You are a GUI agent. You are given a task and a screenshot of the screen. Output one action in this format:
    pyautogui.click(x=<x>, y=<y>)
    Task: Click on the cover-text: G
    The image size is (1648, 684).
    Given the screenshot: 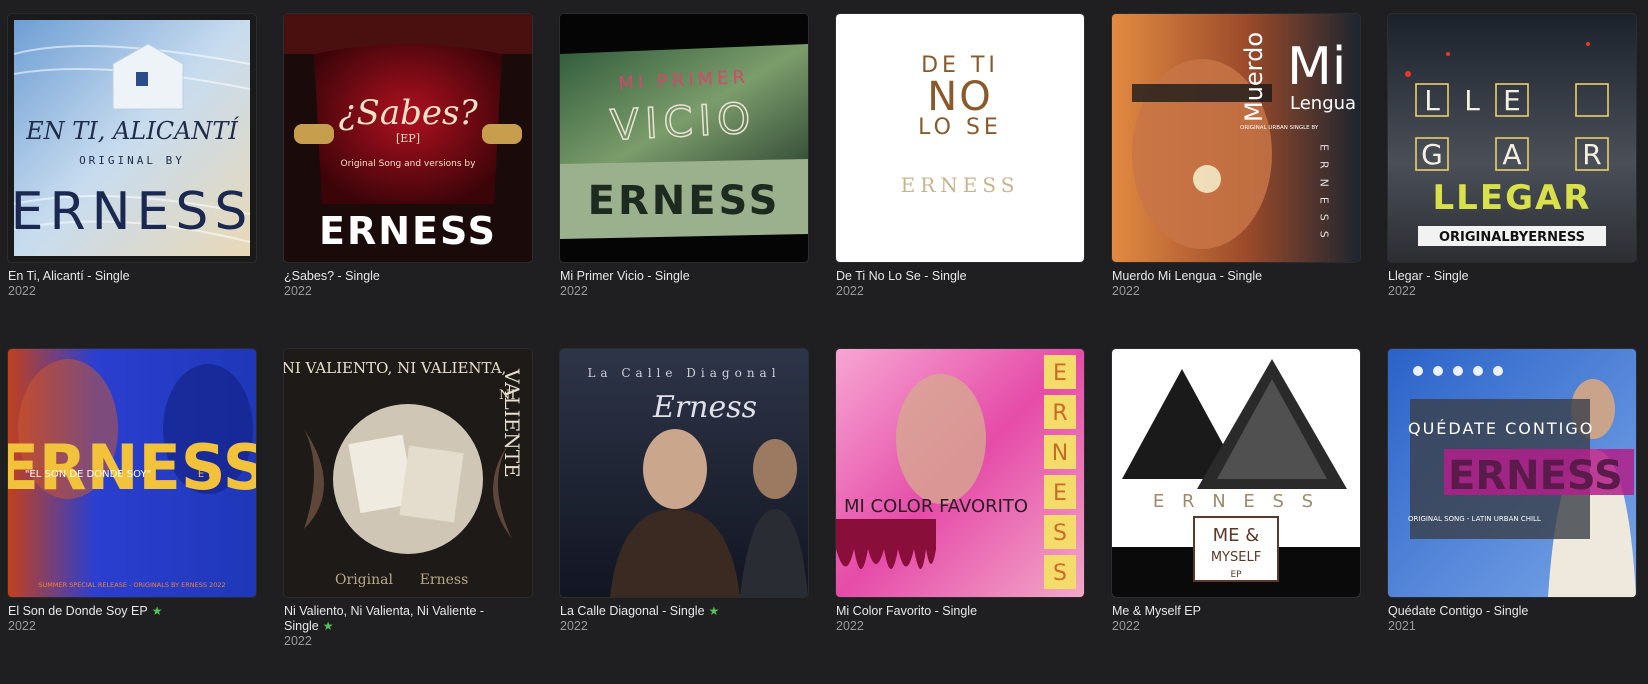 What is the action you would take?
    pyautogui.click(x=1432, y=154)
    